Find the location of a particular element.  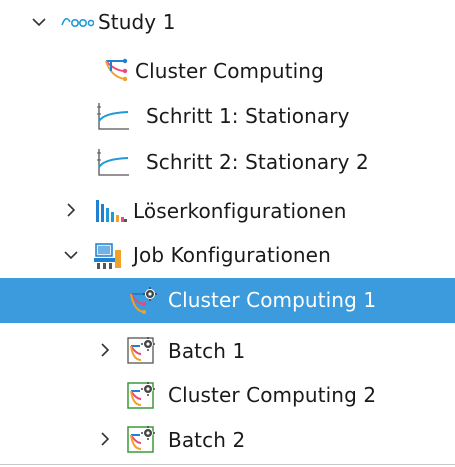

tree-node-label: Löserkonfigurationen is located at coordinates (240, 211).